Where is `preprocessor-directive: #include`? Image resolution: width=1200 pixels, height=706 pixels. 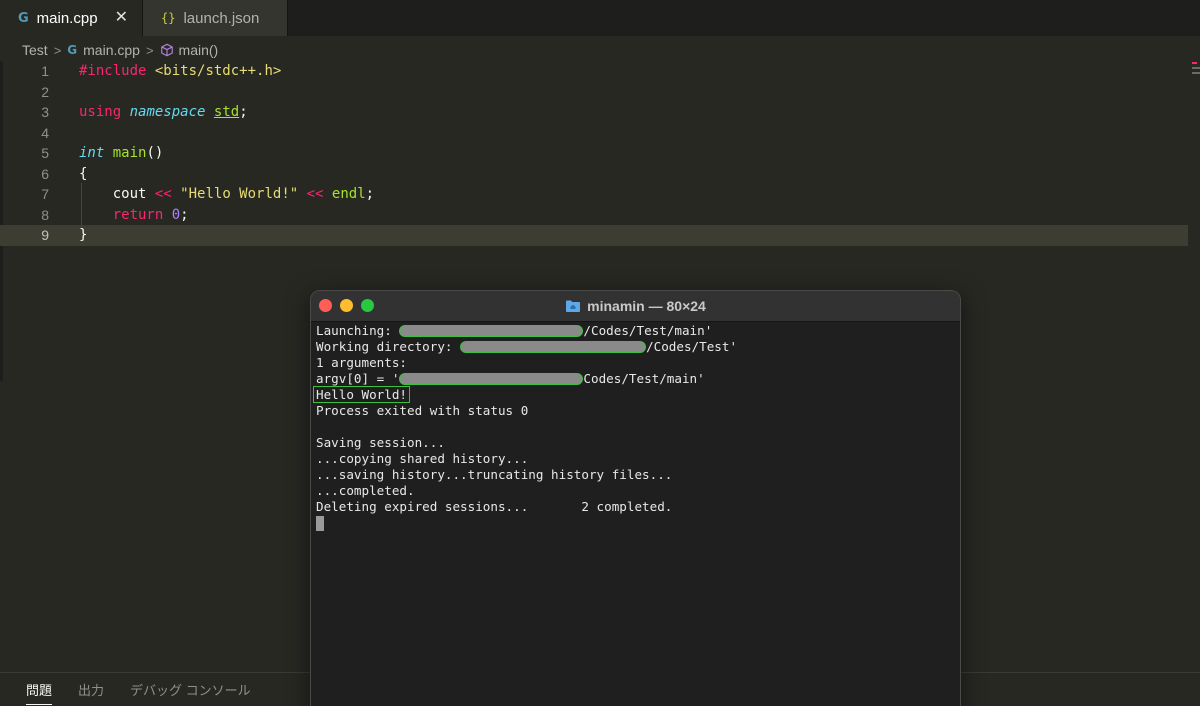 preprocessor-directive: #include is located at coordinates (113, 71).